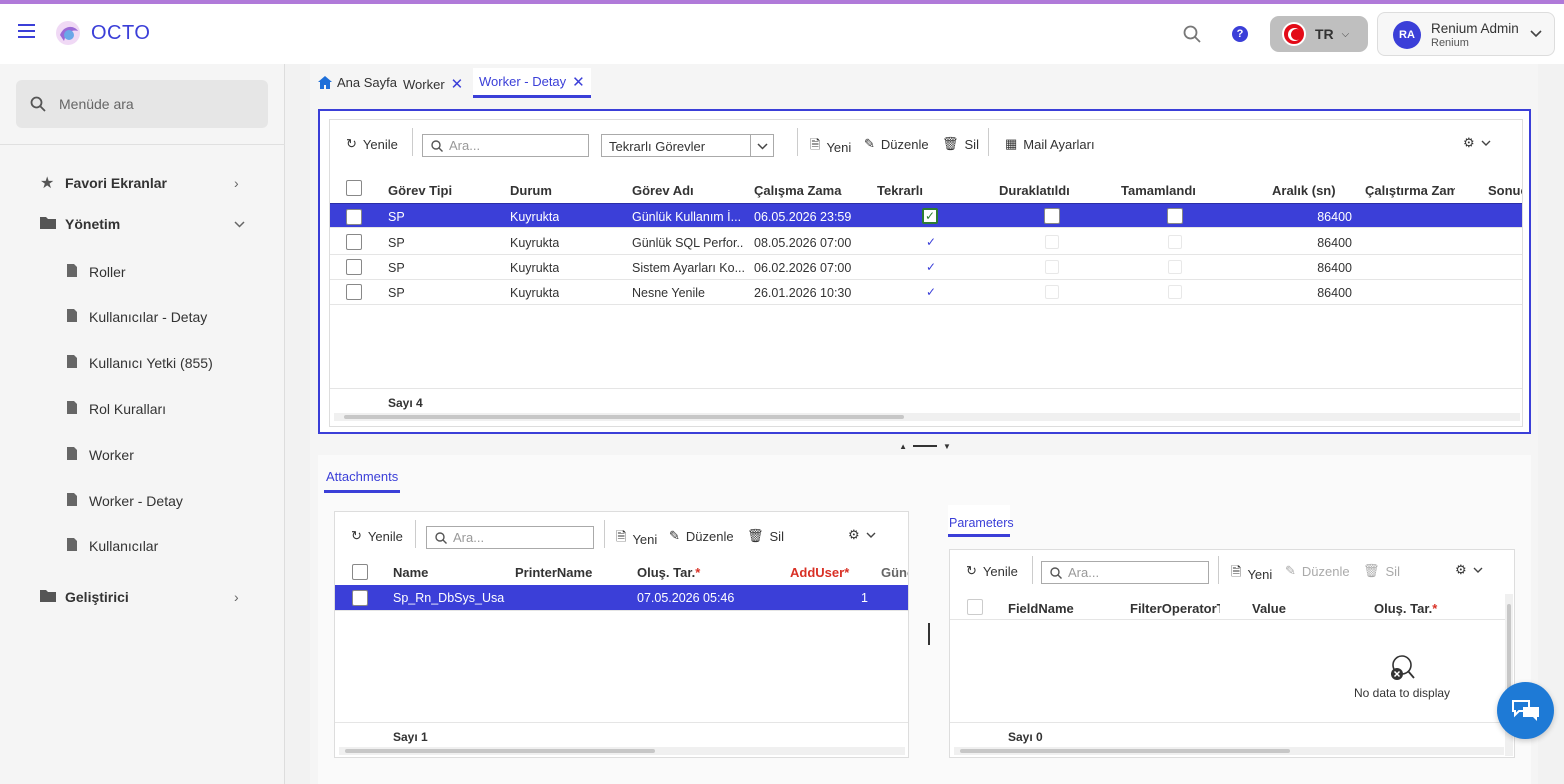 The image size is (1564, 784). I want to click on column-header: Günc, so click(894, 572).